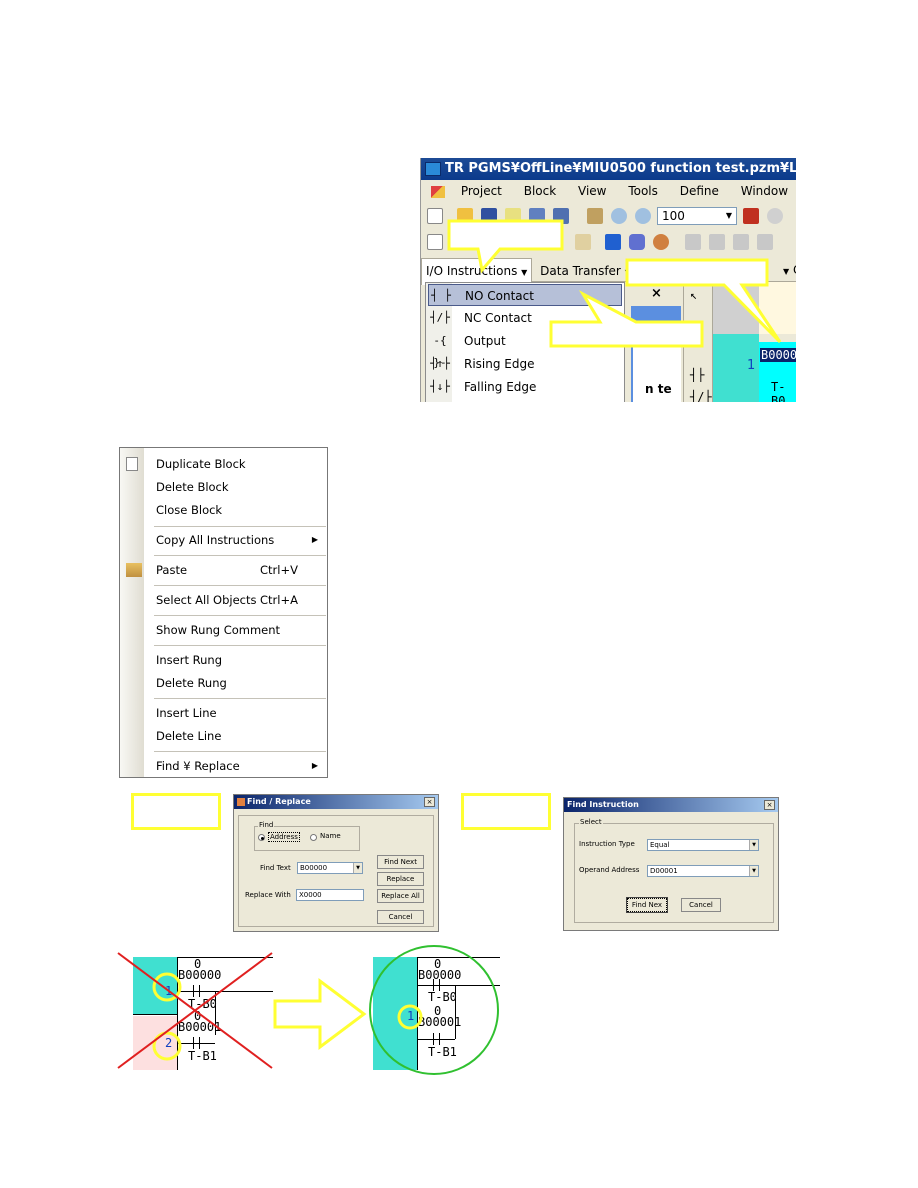 Image resolution: width=918 pixels, height=1188 pixels. Describe the element at coordinates (266, 825) in the screenshot. I see `group-label: Find` at that location.